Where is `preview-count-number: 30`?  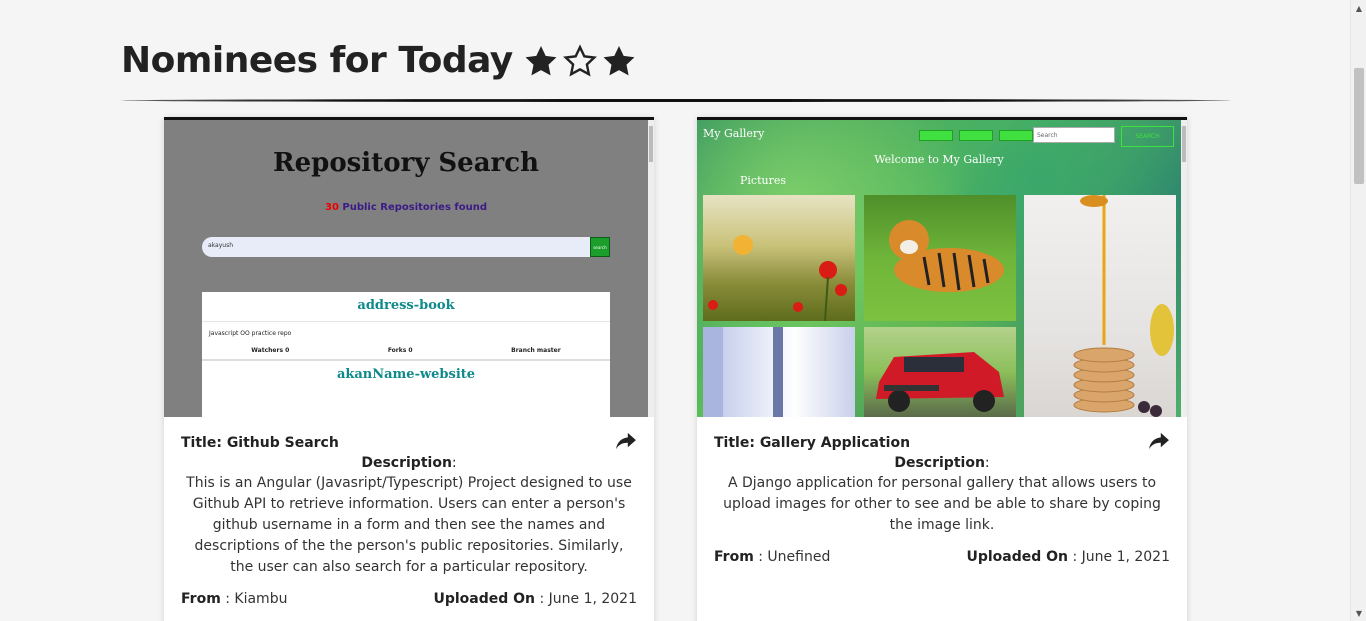 preview-count-number: 30 is located at coordinates (331, 207).